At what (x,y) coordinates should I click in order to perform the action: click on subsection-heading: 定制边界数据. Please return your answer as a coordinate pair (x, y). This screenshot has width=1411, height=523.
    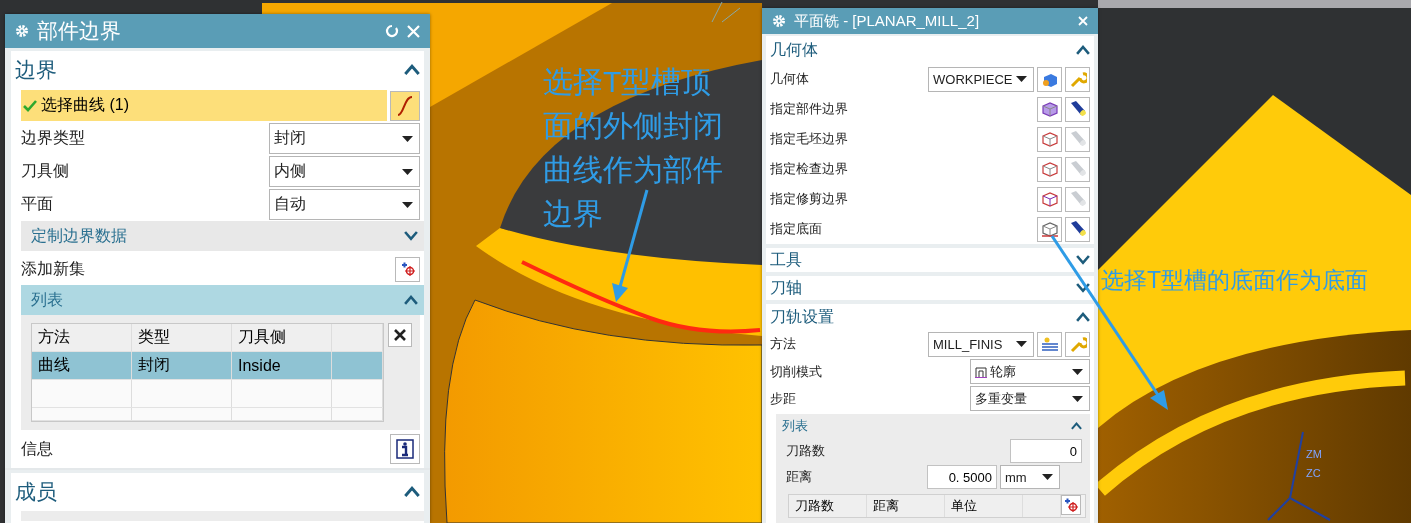
    Looking at the image, I should click on (79, 235).